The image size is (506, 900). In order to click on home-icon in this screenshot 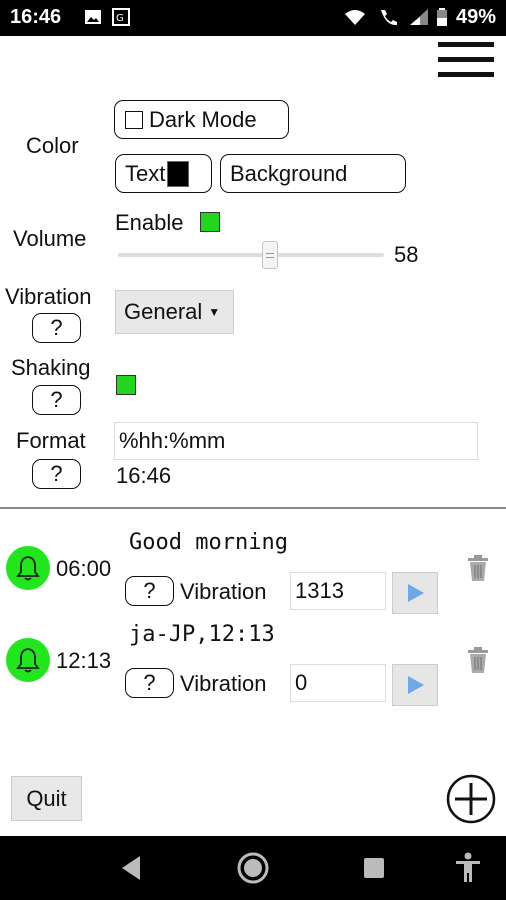, I will do `click(253, 868)`.